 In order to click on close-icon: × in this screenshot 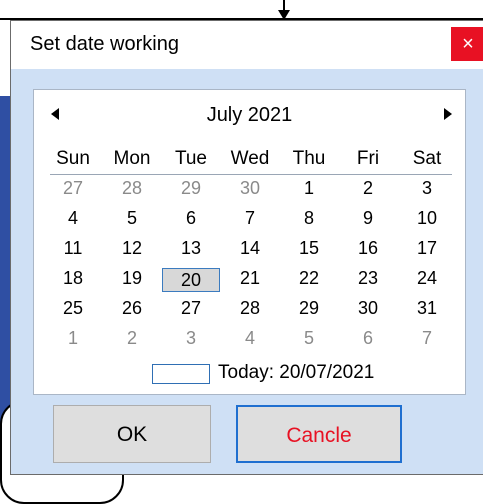, I will do `click(468, 44)`.